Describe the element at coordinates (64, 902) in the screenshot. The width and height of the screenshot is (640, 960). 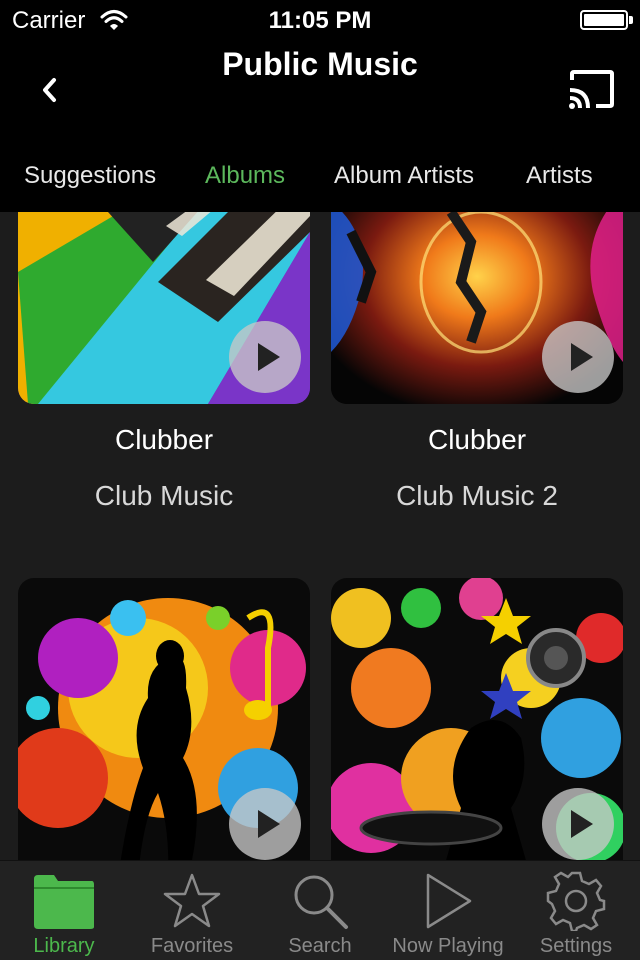
I see `folder-icon` at that location.